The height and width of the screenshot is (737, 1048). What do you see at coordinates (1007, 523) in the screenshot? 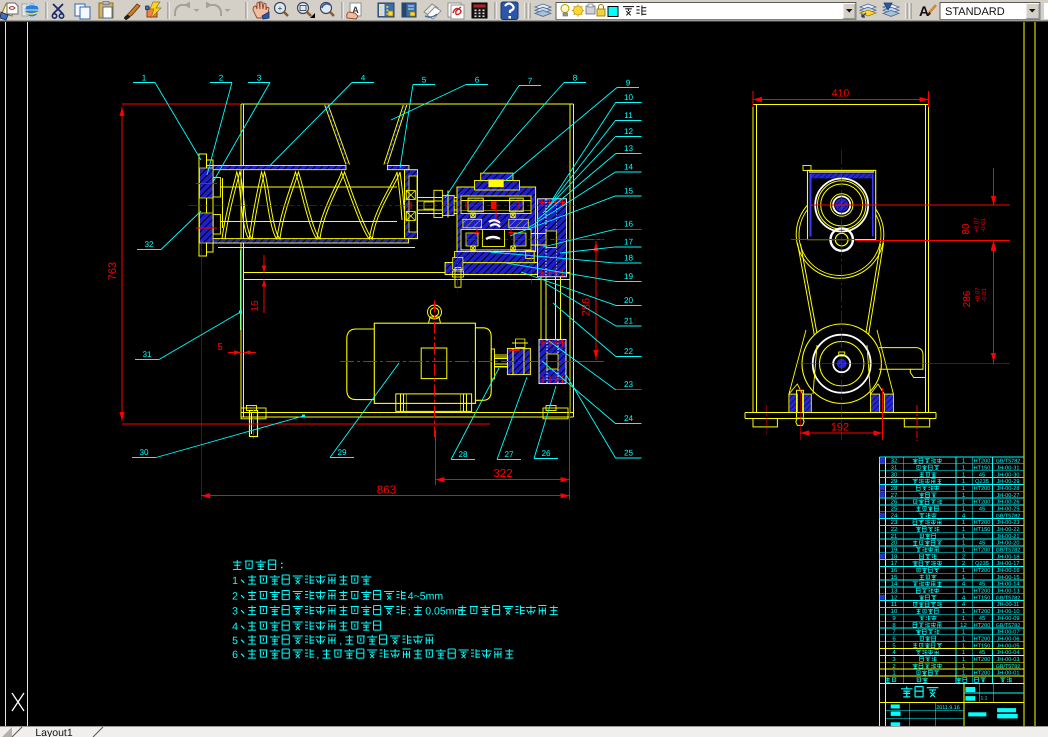
I see `svg-text: JH-00-23` at bounding box center [1007, 523].